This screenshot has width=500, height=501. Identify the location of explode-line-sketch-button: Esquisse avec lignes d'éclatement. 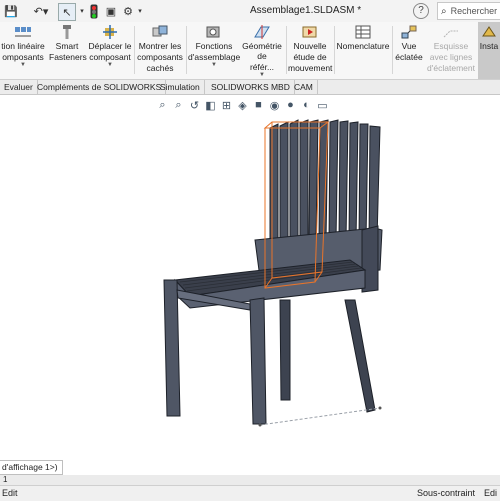
(451, 50).